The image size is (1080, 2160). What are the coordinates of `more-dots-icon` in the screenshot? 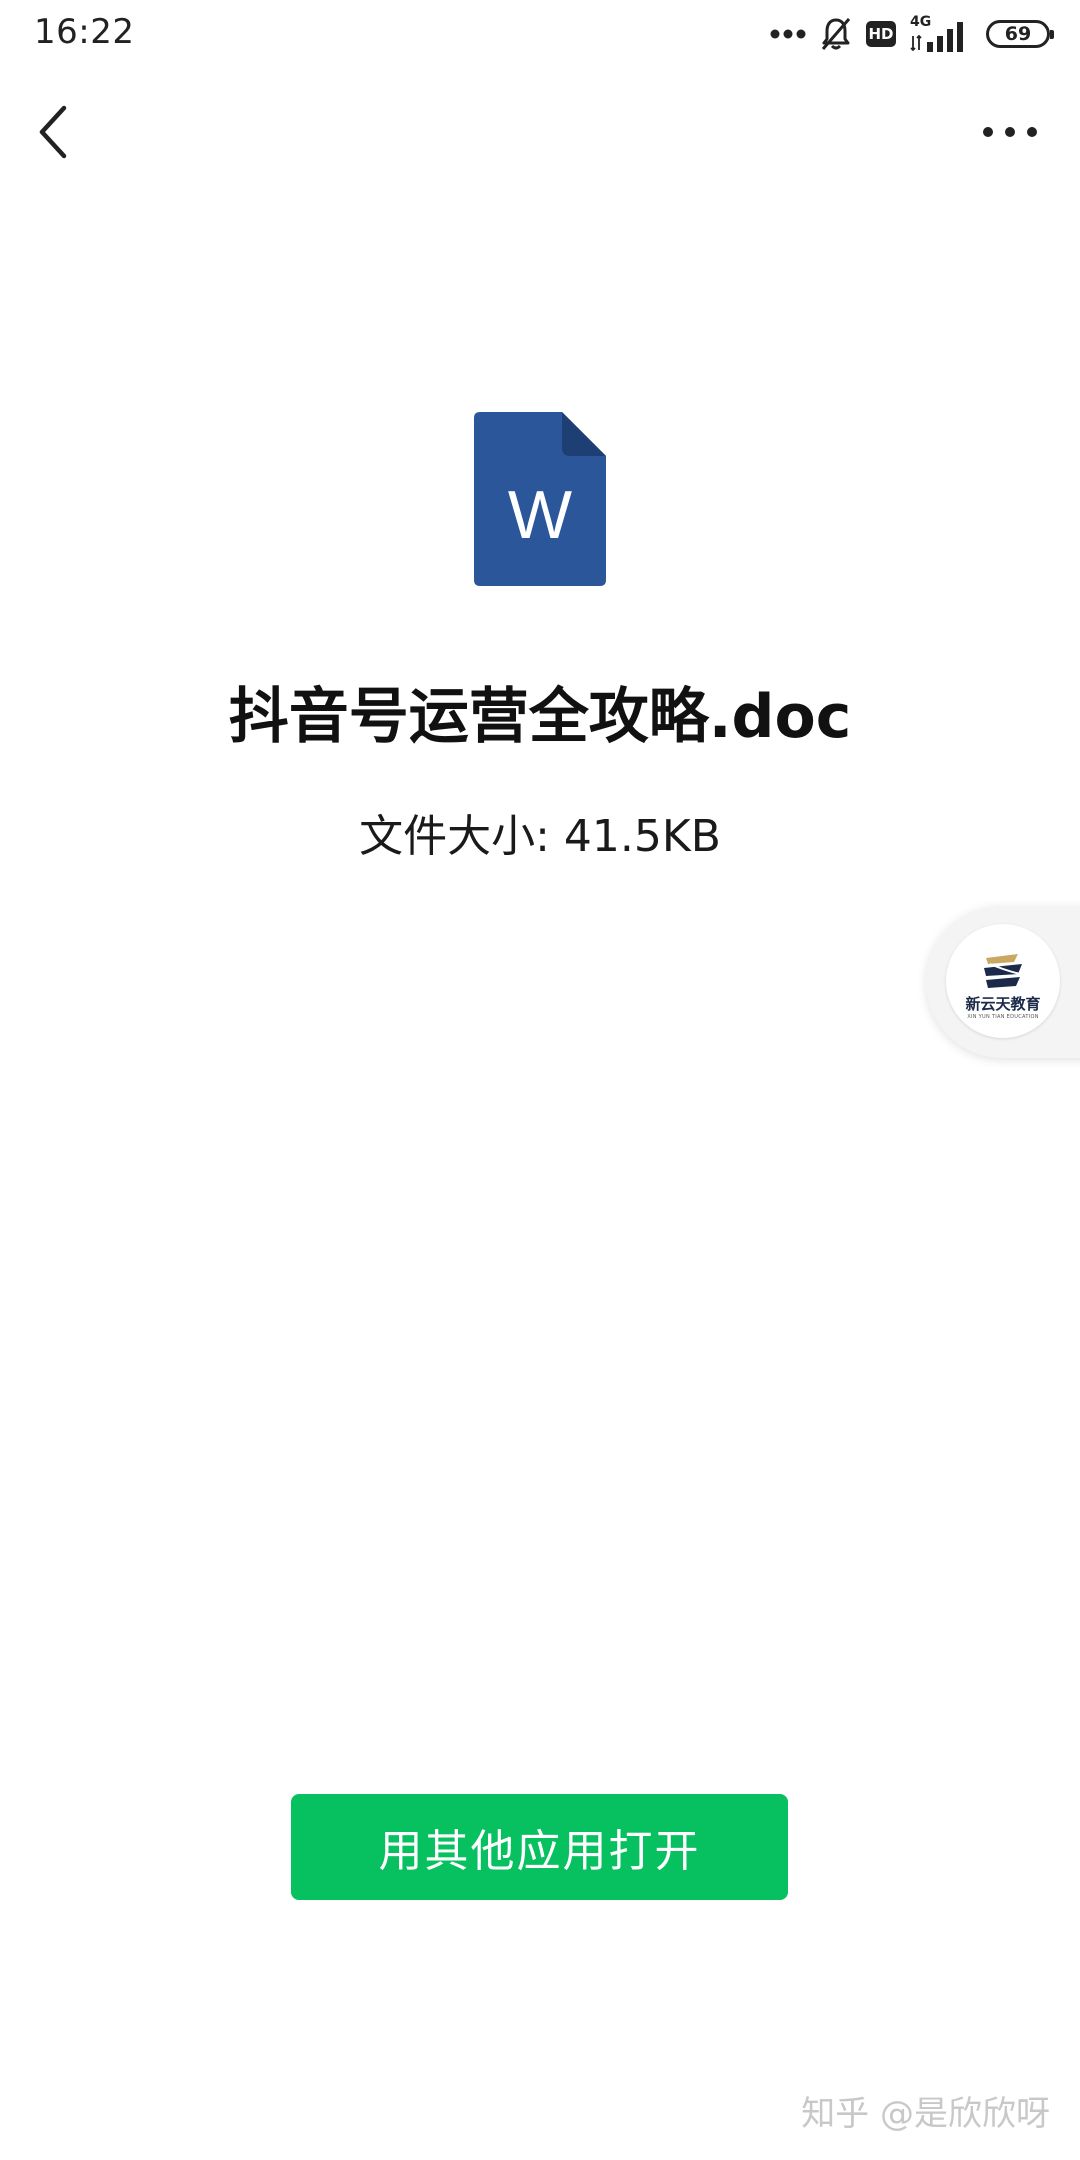 It's located at (1010, 132).